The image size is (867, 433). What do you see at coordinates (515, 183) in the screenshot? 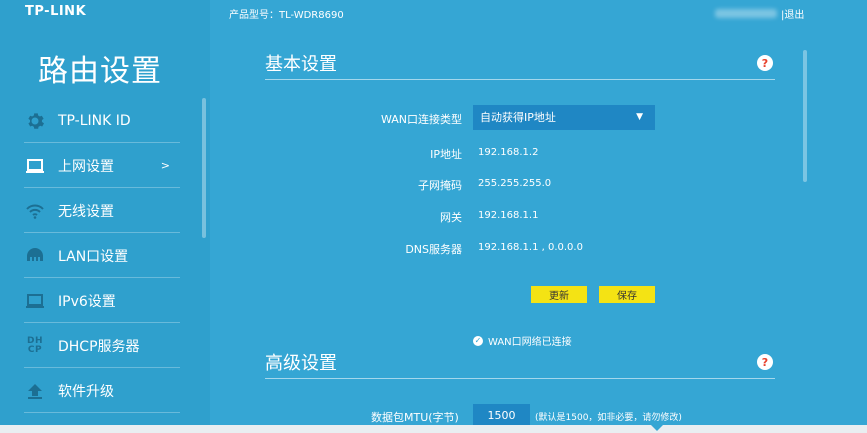
I see `mask-value: 255.255.255.0` at bounding box center [515, 183].